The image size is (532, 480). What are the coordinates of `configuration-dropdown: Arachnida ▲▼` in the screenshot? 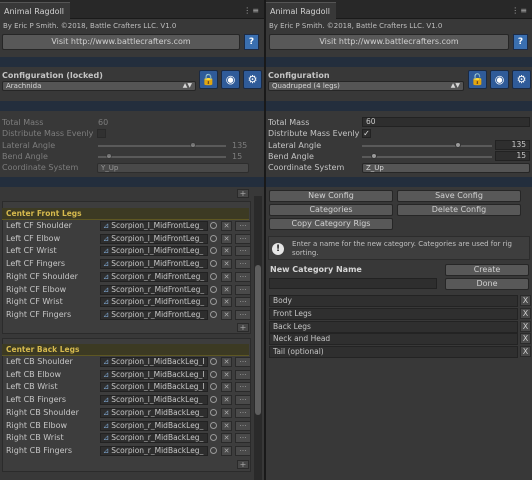 It's located at (99, 86).